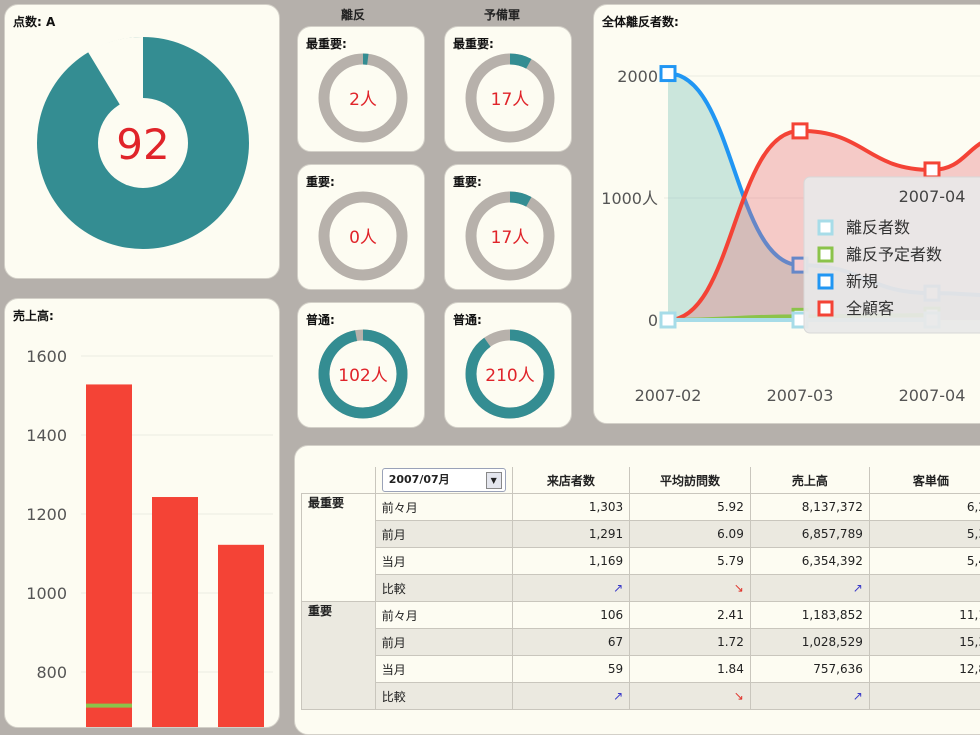 This screenshot has height=735, width=980. Describe the element at coordinates (629, 198) in the screenshot. I see `y-tick-label: 1000人` at that location.